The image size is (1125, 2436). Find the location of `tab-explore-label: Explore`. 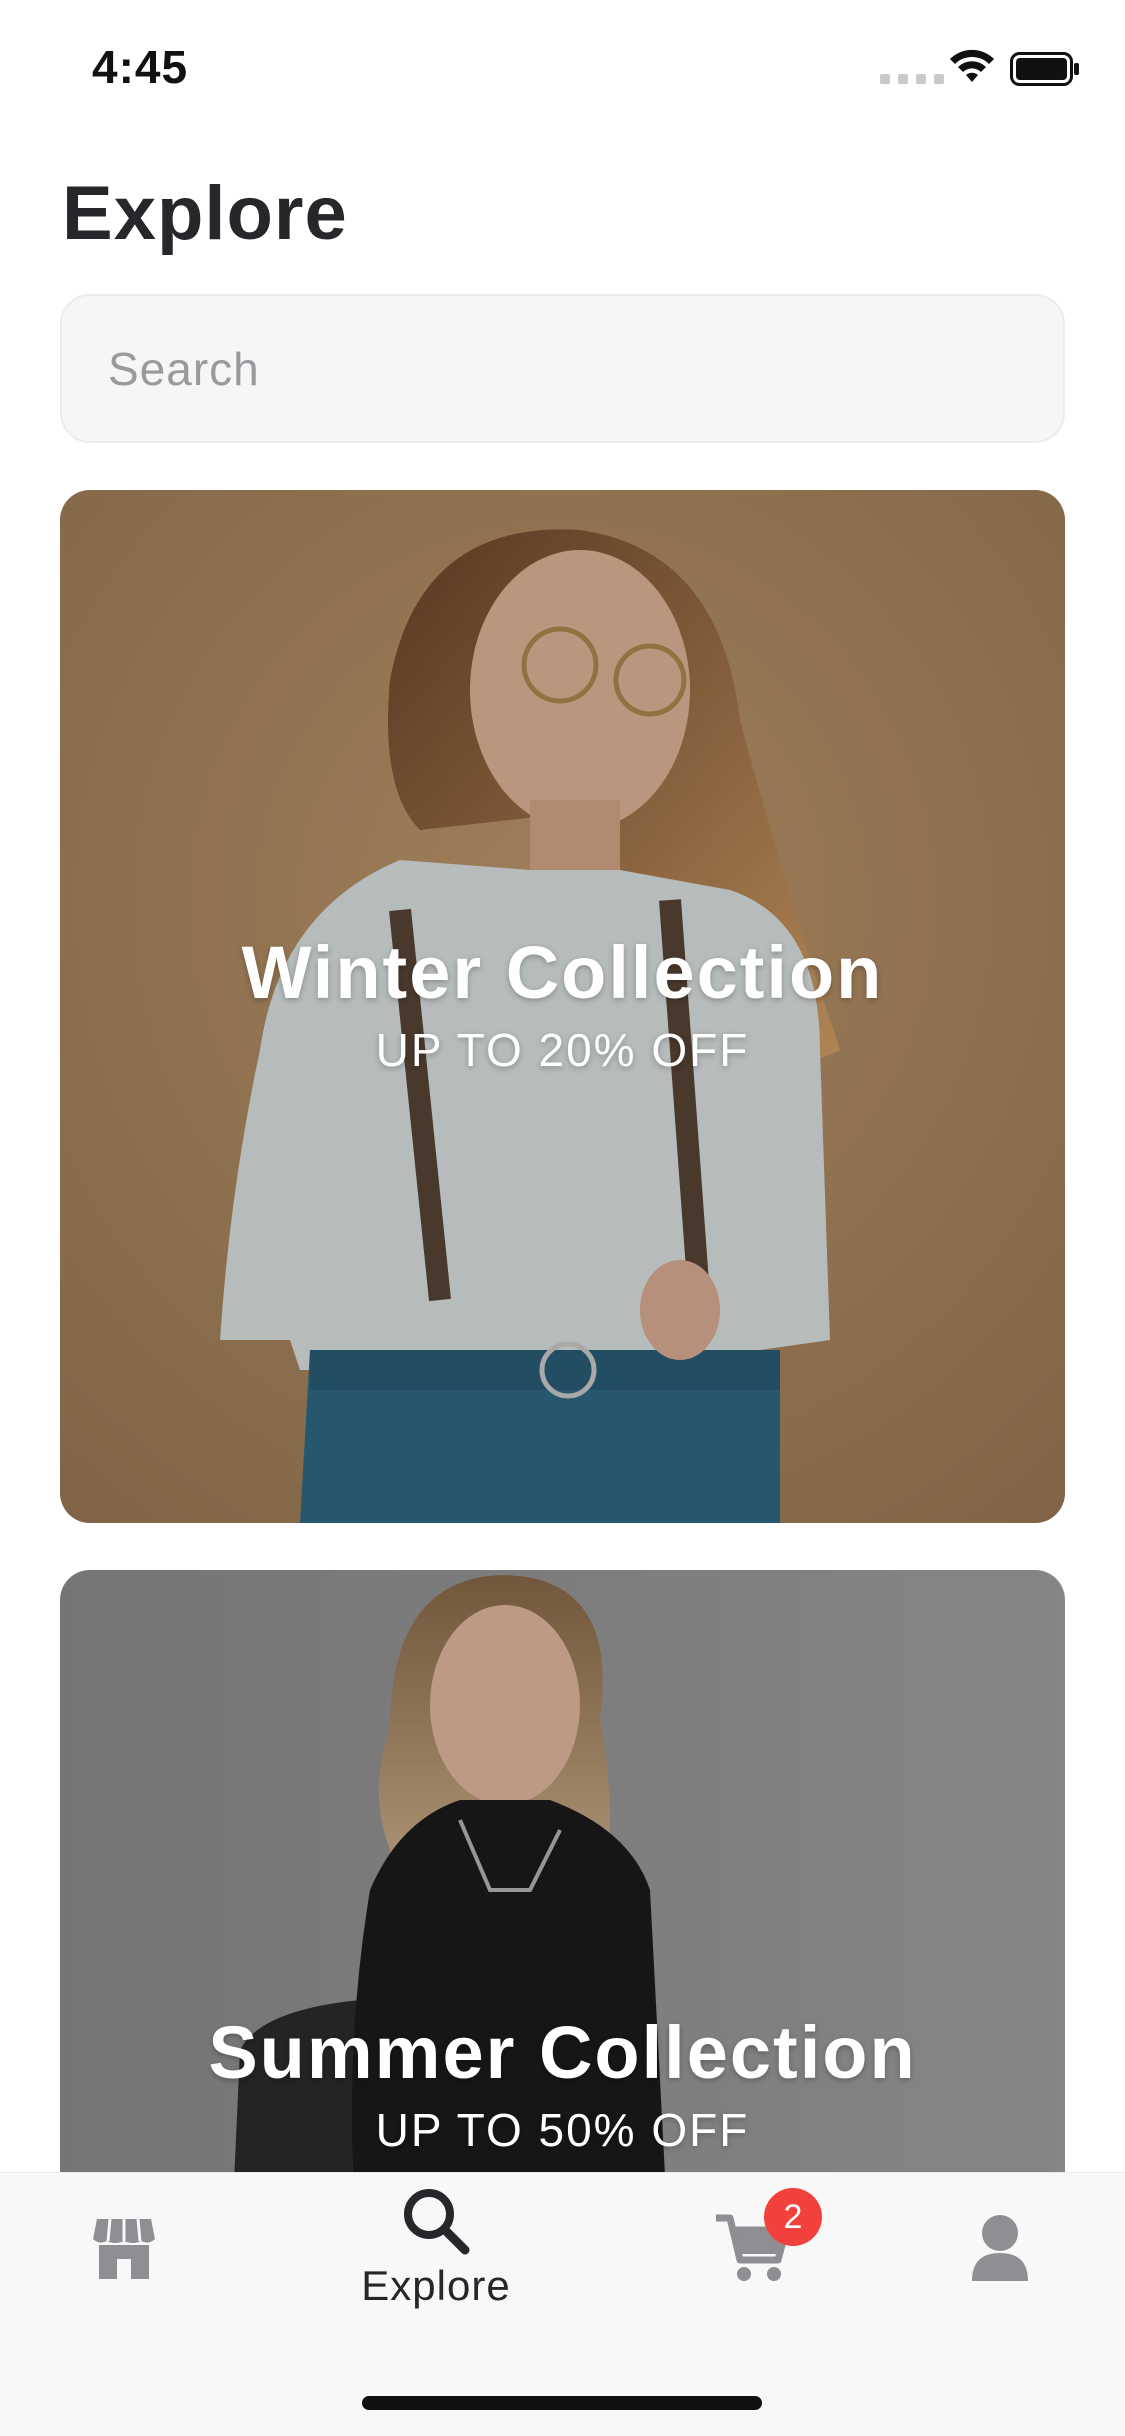

tab-explore-label: Explore is located at coordinates (436, 2285).